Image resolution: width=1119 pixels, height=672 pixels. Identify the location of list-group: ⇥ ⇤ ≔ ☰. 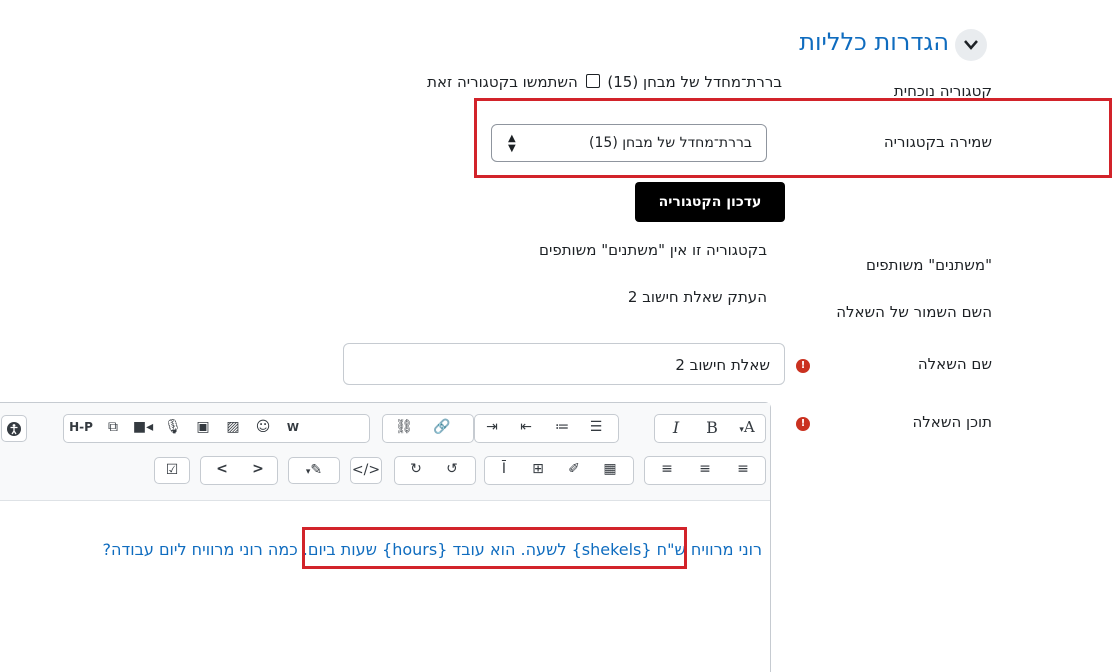
(546, 428).